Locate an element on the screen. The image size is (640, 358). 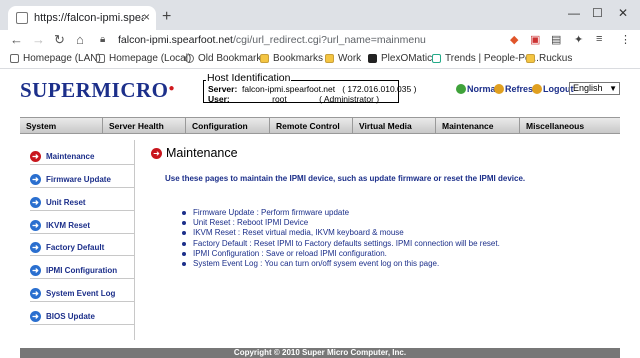
minimize-icon: — is located at coordinates (574, 13).